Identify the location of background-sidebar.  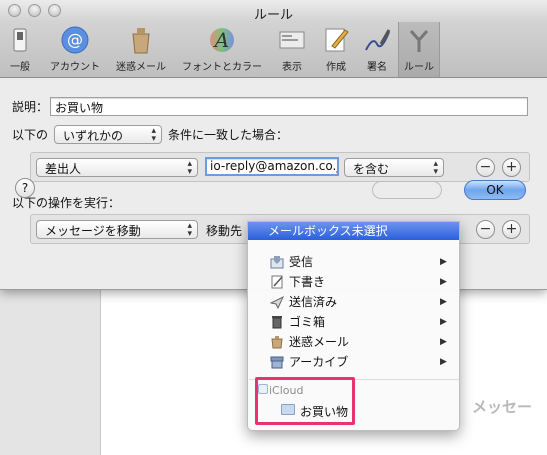
(50, 372).